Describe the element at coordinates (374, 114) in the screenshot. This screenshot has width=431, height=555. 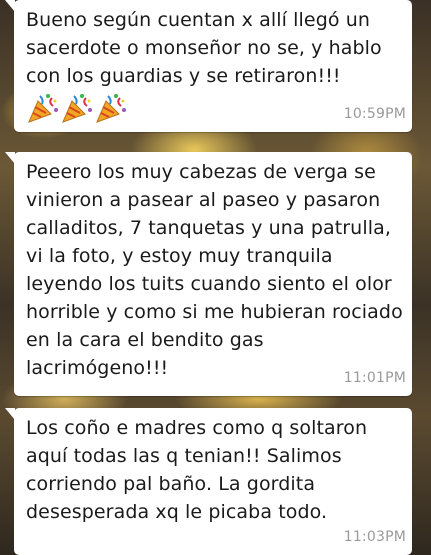
I see `message-timestamp: 10:59PM` at that location.